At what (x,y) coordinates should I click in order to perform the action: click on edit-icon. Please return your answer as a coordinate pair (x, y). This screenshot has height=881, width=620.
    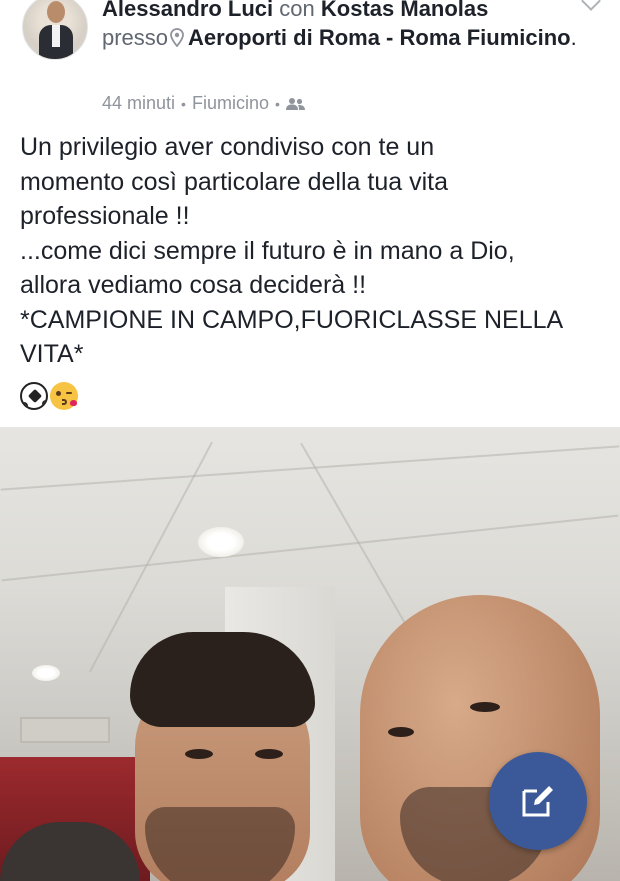
    Looking at the image, I should click on (537, 801).